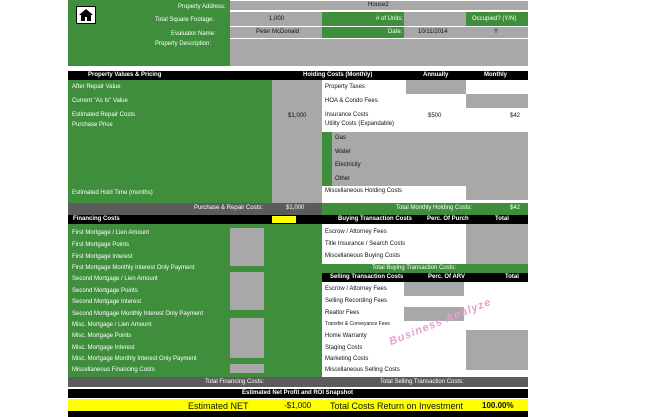  I want to click on annually-header: Annually, so click(436, 75).